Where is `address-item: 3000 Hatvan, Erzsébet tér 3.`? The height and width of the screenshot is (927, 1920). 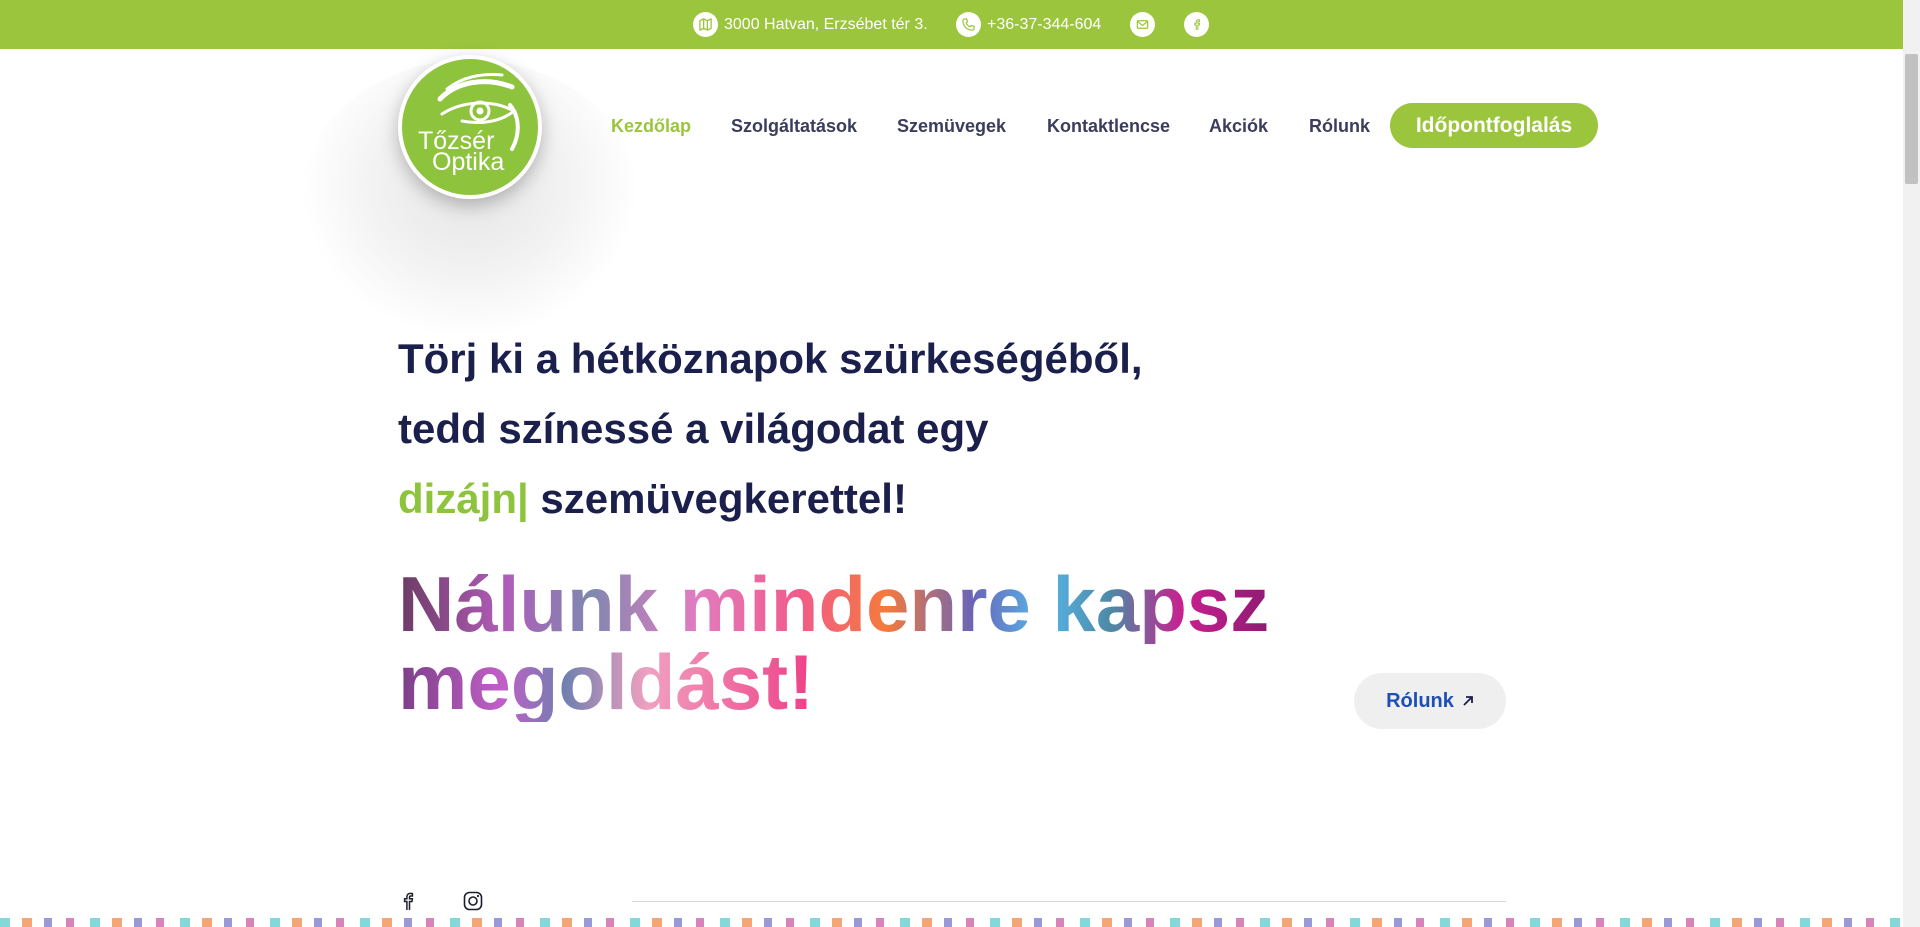
address-item: 3000 Hatvan, Erzsébet tér 3. is located at coordinates (810, 24).